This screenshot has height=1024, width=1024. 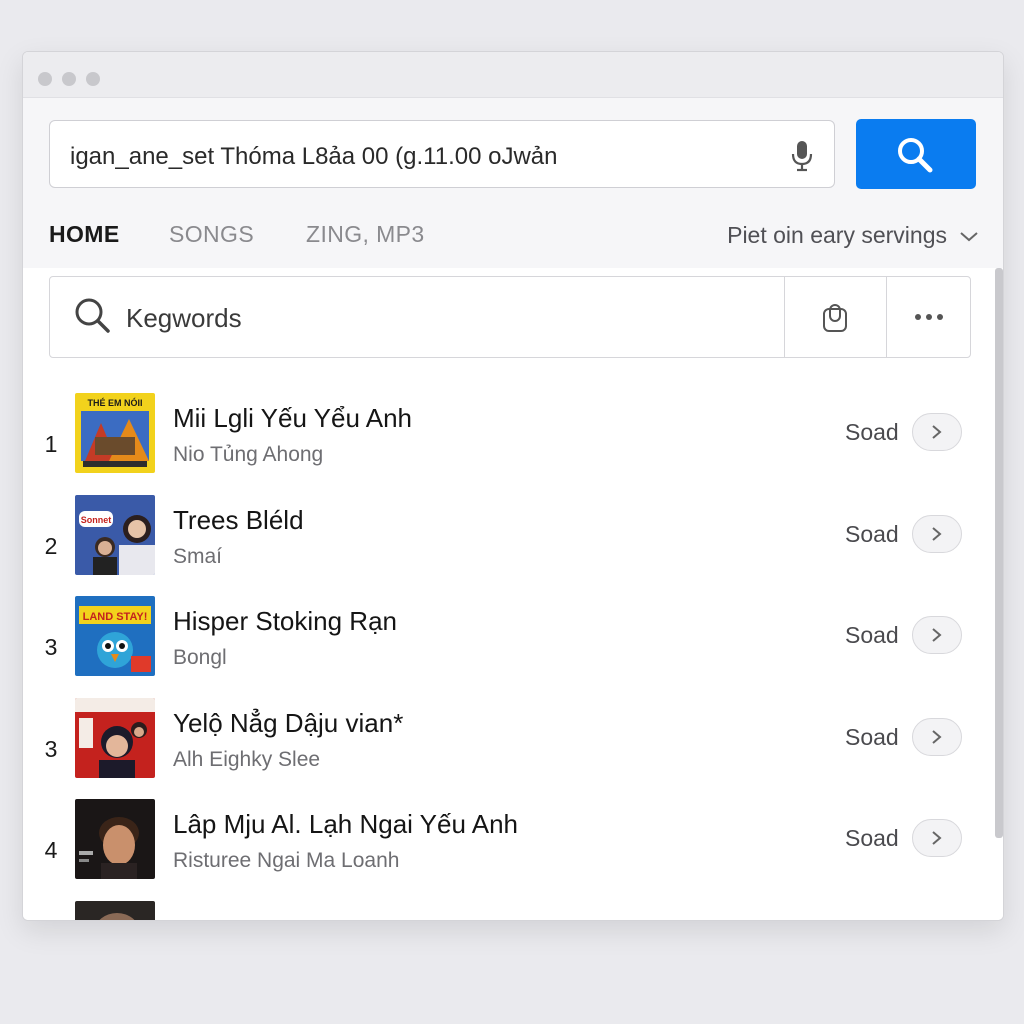 What do you see at coordinates (96, 520) in the screenshot?
I see `cover-text: Sonnet` at bounding box center [96, 520].